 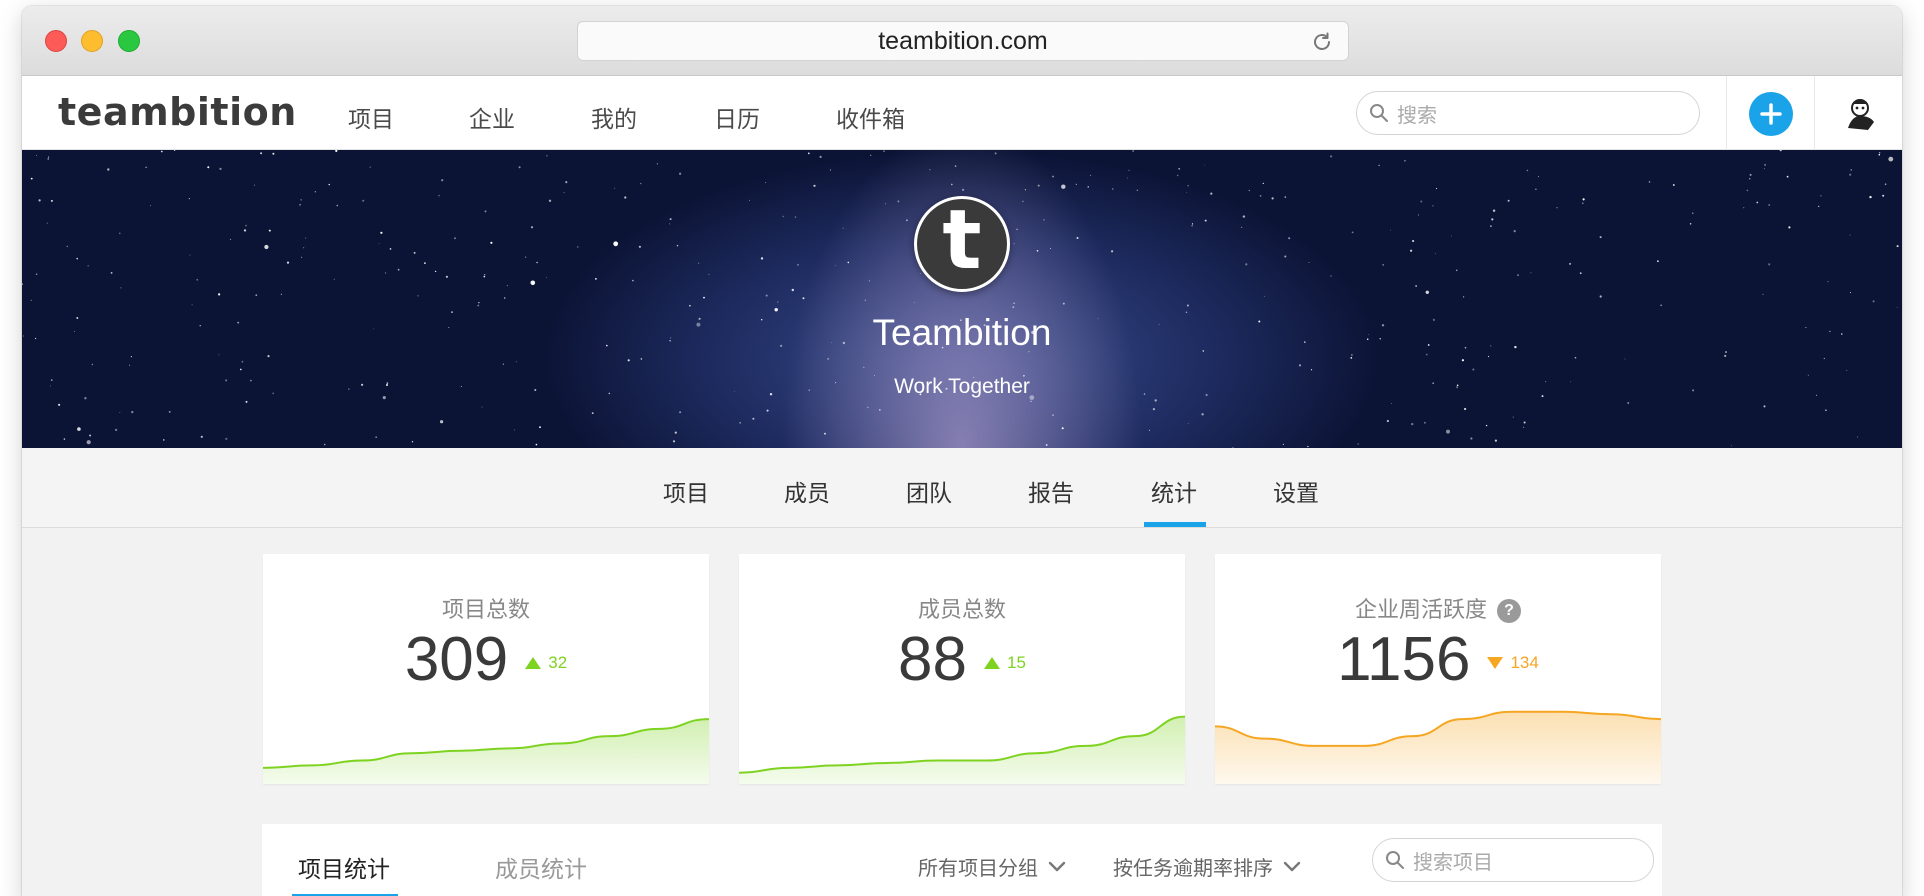 What do you see at coordinates (1528, 113) in the screenshot?
I see `global-search-input: 搜索` at bounding box center [1528, 113].